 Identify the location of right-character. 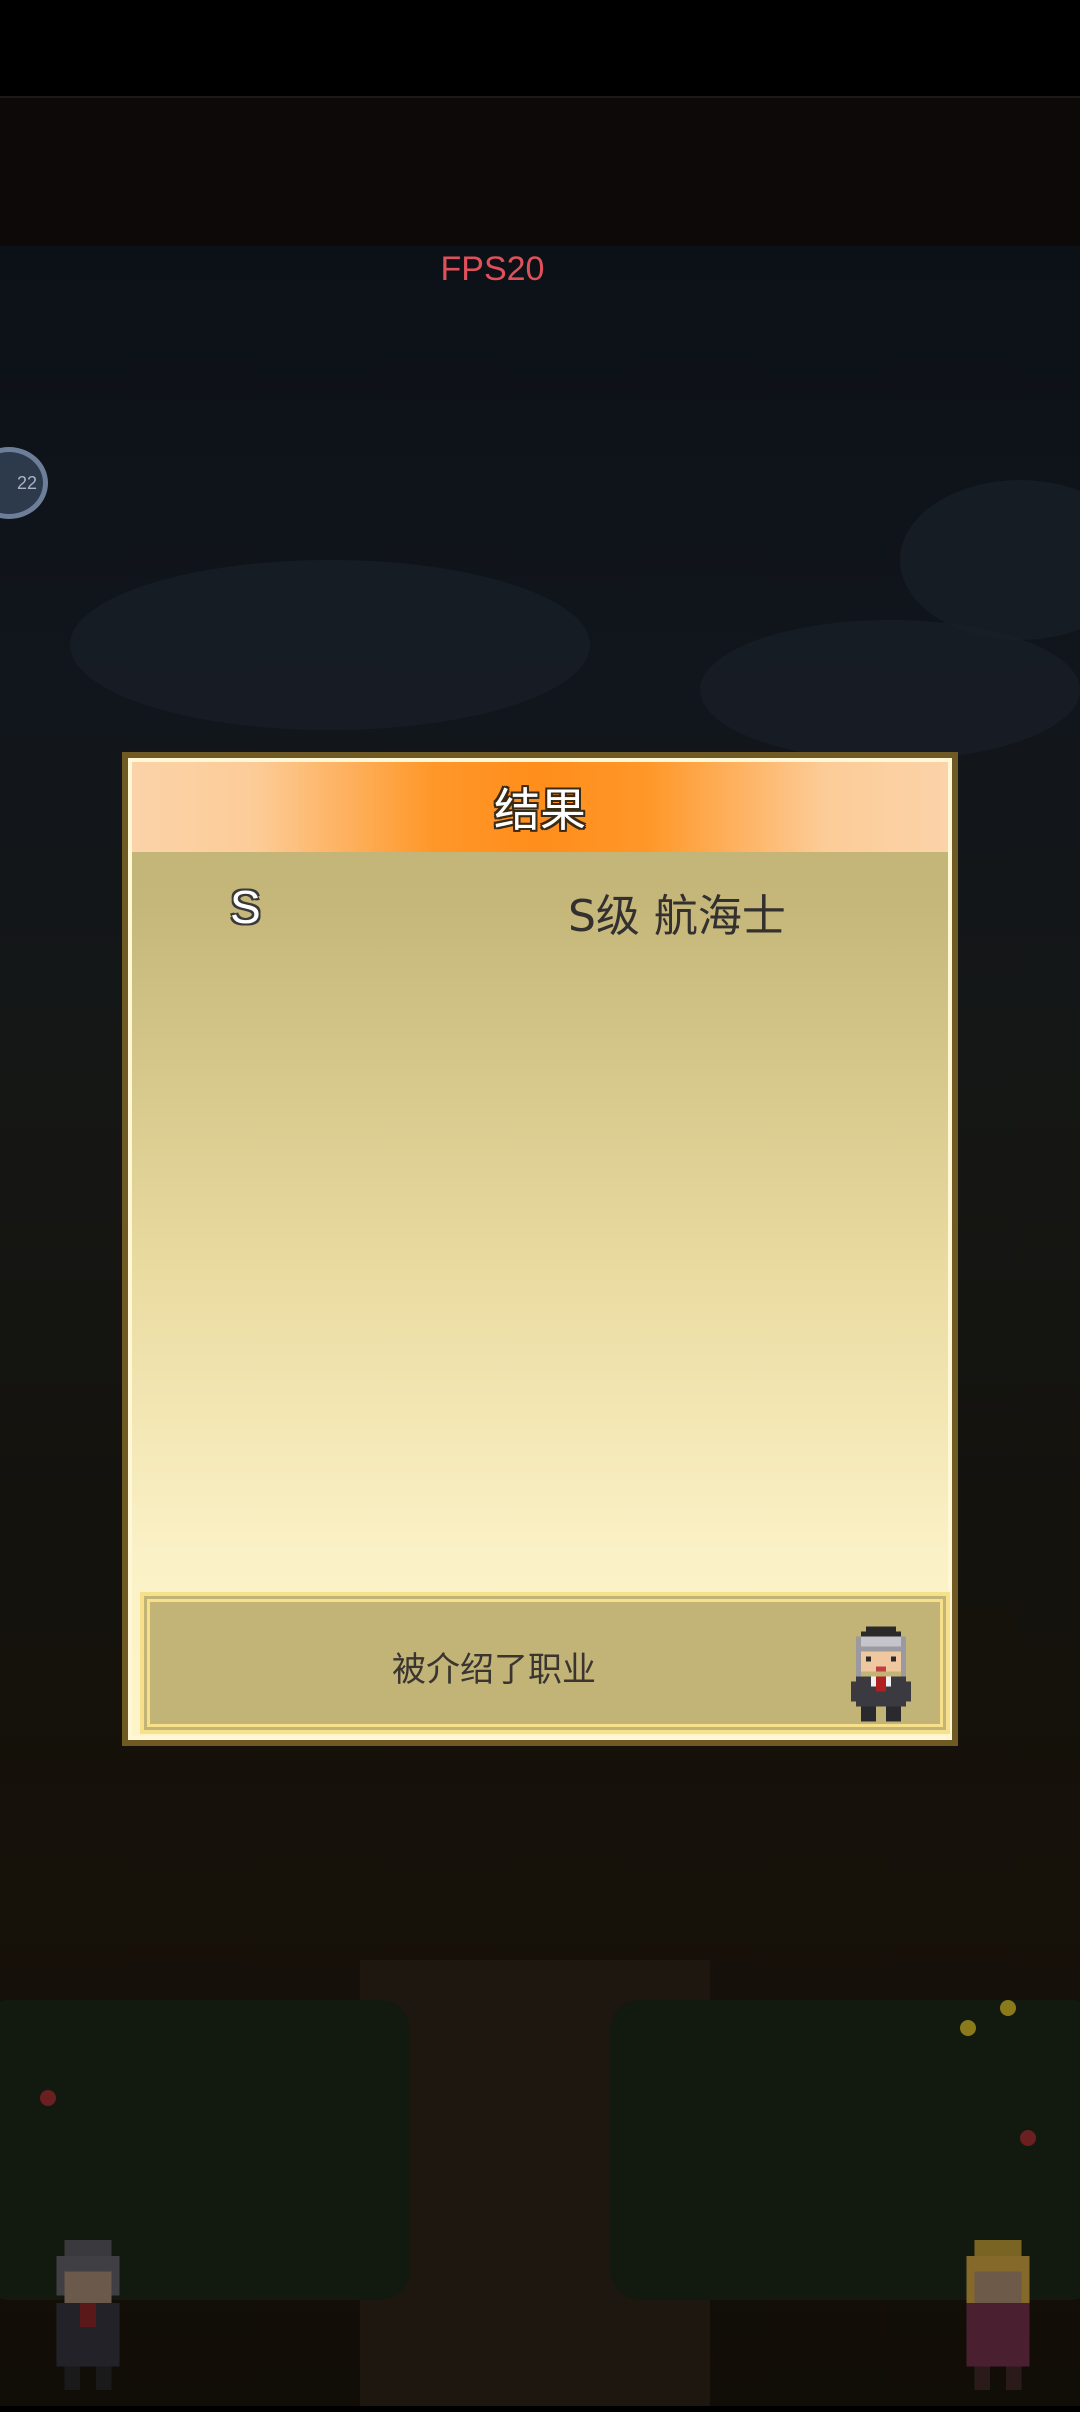
(998, 2315).